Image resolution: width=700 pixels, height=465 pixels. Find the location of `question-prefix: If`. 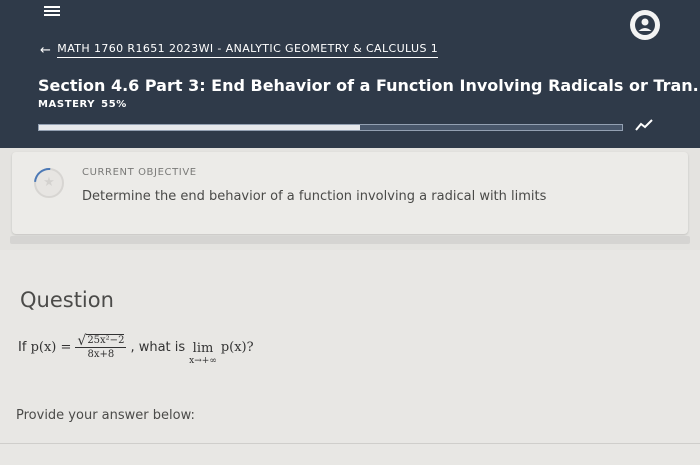

question-prefix: If is located at coordinates (22, 347).